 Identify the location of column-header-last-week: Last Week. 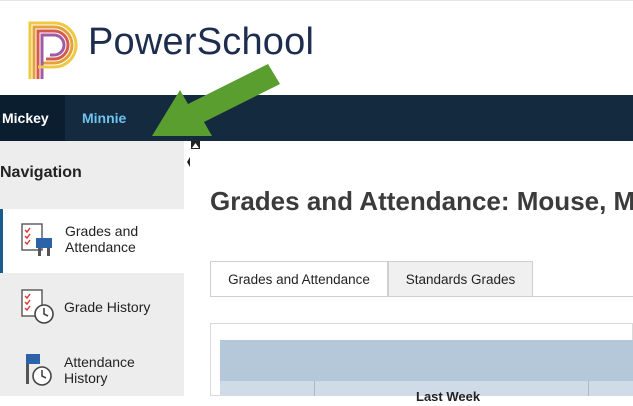
(448, 396).